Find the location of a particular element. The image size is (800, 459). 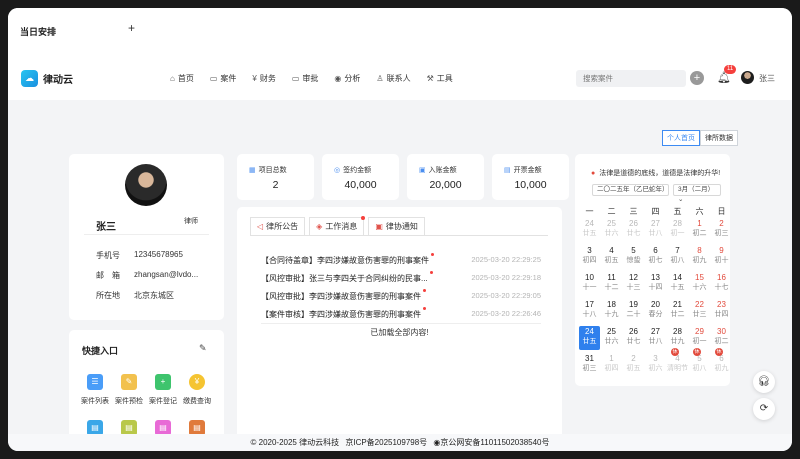

message-title-text: 【风控审批】李四涉嫌故意伤害罪的刑事案件 is located at coordinates (341, 296).